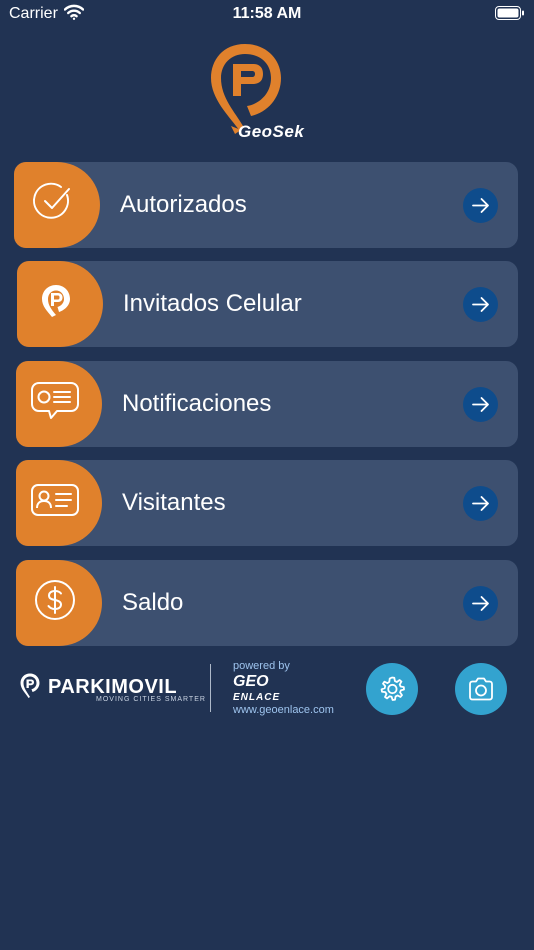 Image resolution: width=534 pixels, height=950 pixels. I want to click on menu-item-notificaciones: Notificaciones, so click(267, 404).